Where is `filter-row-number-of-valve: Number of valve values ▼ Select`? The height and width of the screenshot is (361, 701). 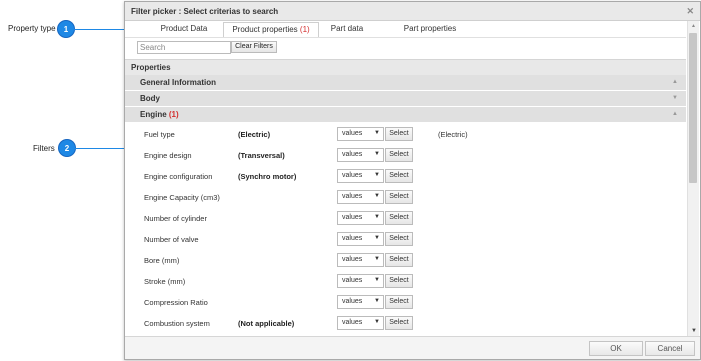 filter-row-number-of-valve: Number of valve values ▼ Select is located at coordinates (405, 239).